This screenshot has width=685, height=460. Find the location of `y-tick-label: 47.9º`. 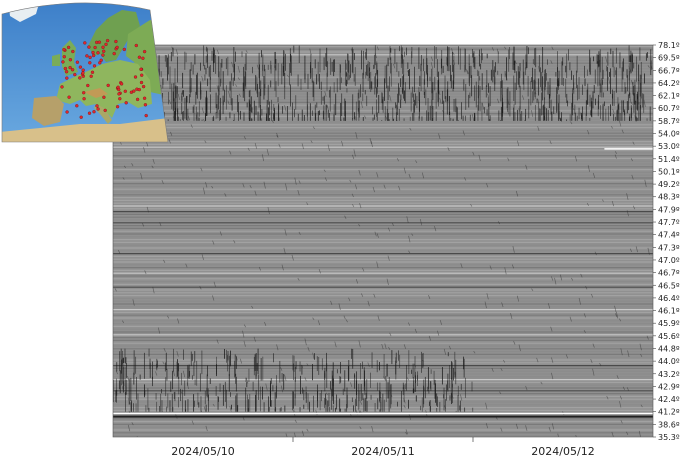

y-tick-label: 47.9º is located at coordinates (669, 209).